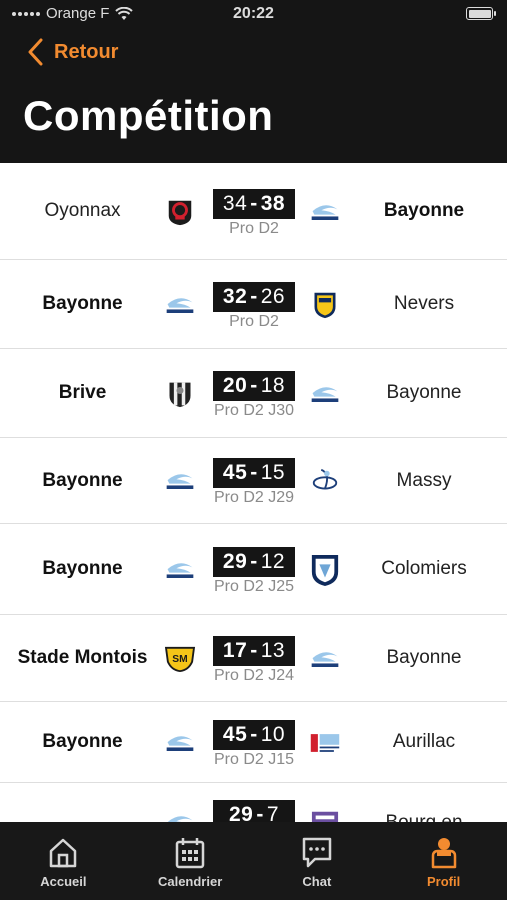 This screenshot has width=507, height=900. I want to click on match-row: Oyonnax 34-38 Pro D2 Bayonne, so click(253, 211).